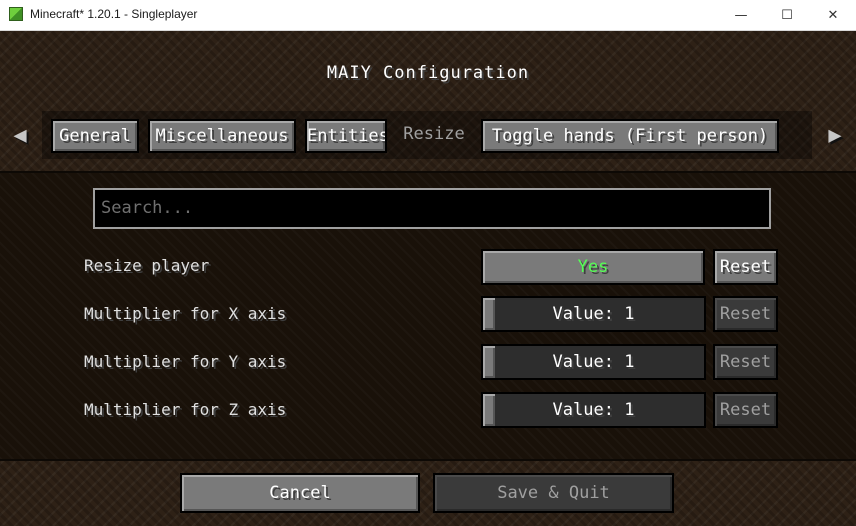 The height and width of the screenshot is (526, 856). Describe the element at coordinates (745, 410) in the screenshot. I see `reset-z-axis-button: Reset` at that location.